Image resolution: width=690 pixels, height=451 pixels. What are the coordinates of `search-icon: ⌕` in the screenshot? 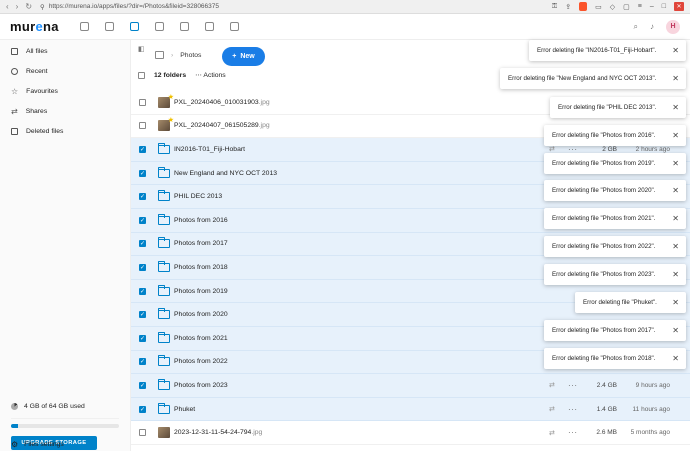 It's located at (636, 27).